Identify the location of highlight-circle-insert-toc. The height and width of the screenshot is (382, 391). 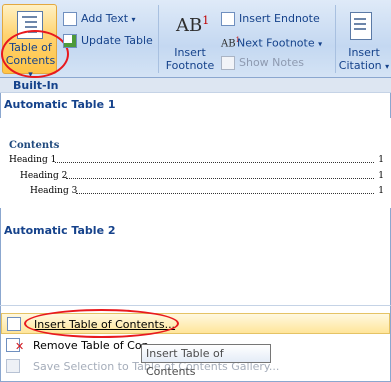
(101, 323).